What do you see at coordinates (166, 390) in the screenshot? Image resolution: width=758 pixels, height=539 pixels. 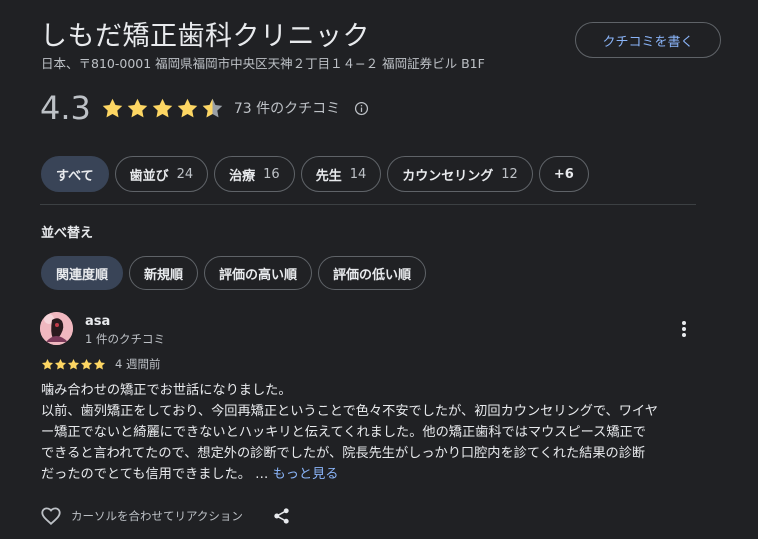 I see `review-line: 噛み合わせの矯正でお世話になりました。` at bounding box center [166, 390].